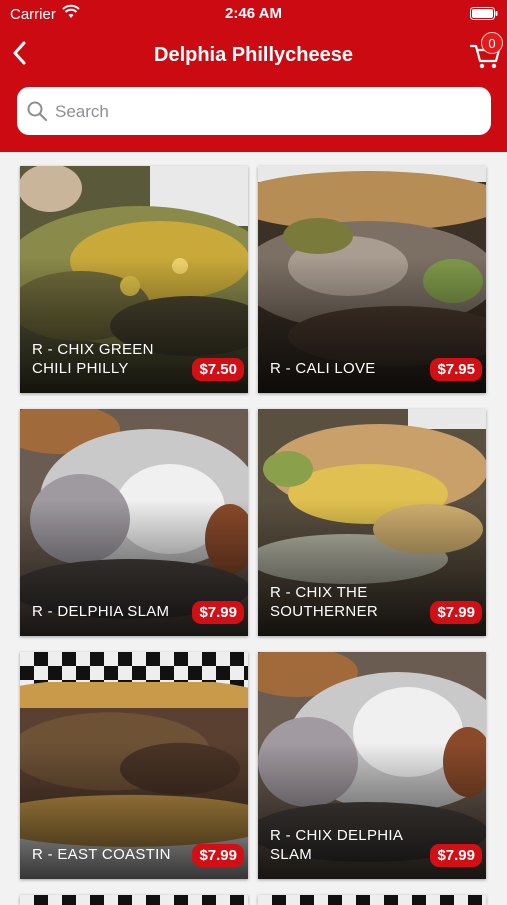 Image resolution: width=507 pixels, height=905 pixels. What do you see at coordinates (134, 279) in the screenshot?
I see `menu-item-card: R - CHIX GREEN CHILI PHILLY $7.50` at bounding box center [134, 279].